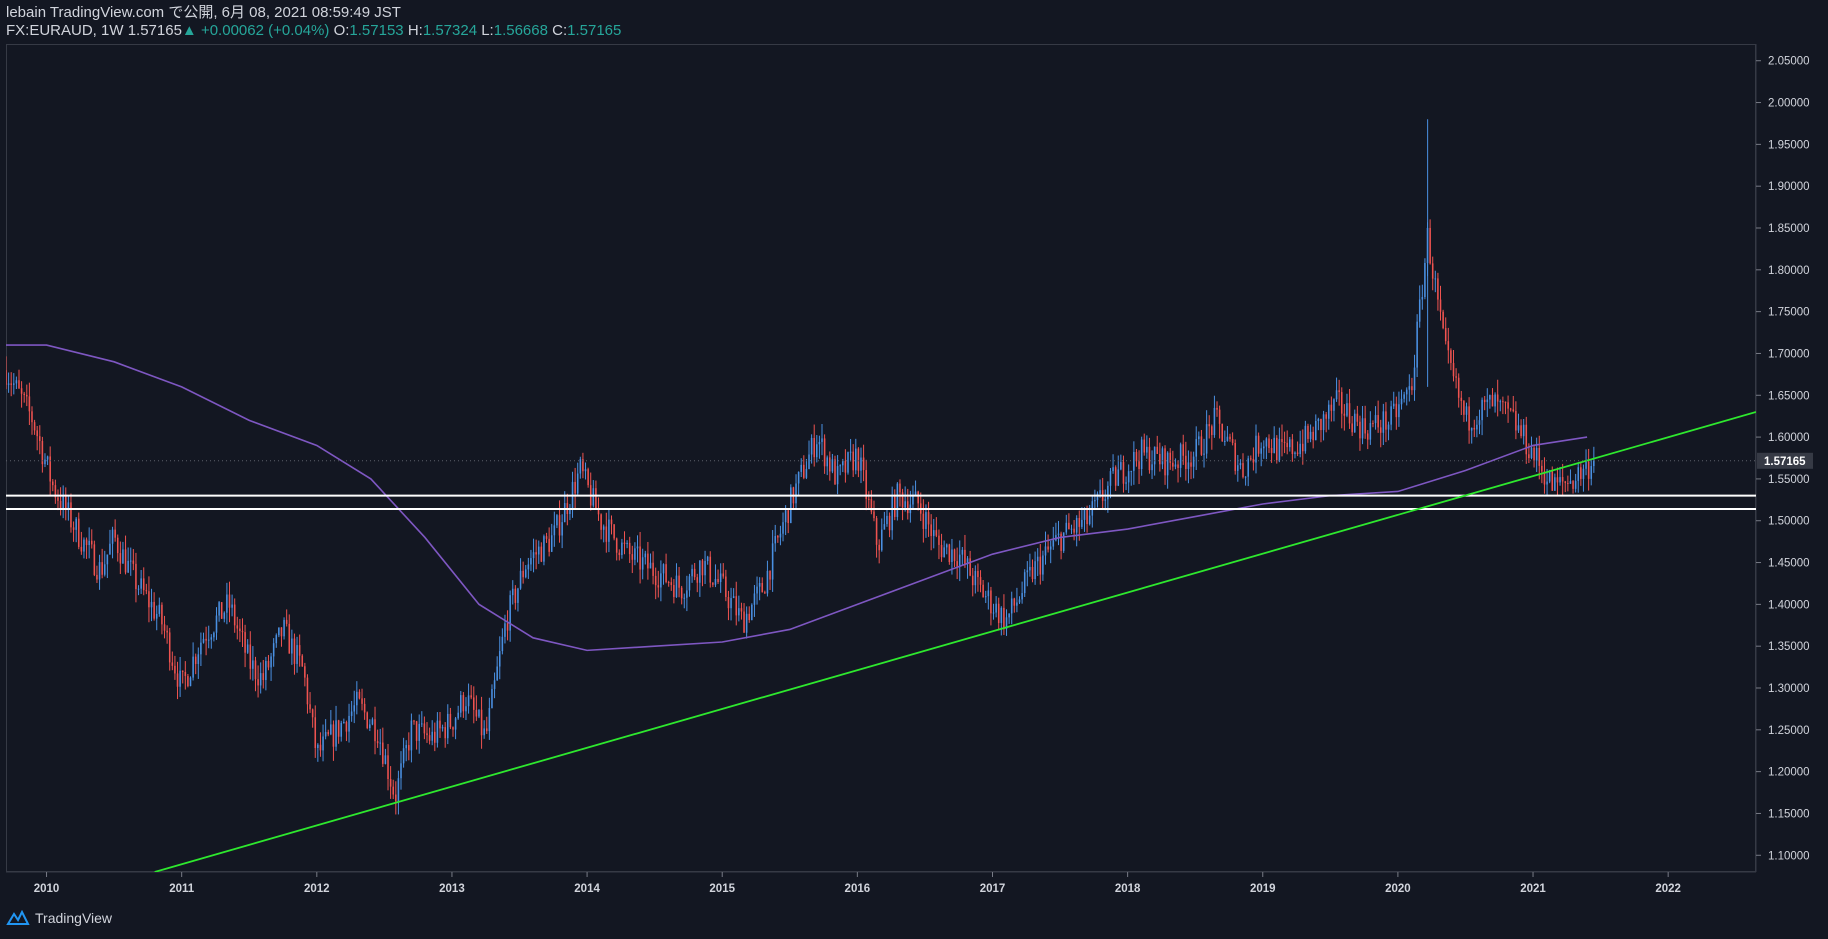  What do you see at coordinates (74, 918) in the screenshot?
I see `brand-label: TradingView` at bounding box center [74, 918].